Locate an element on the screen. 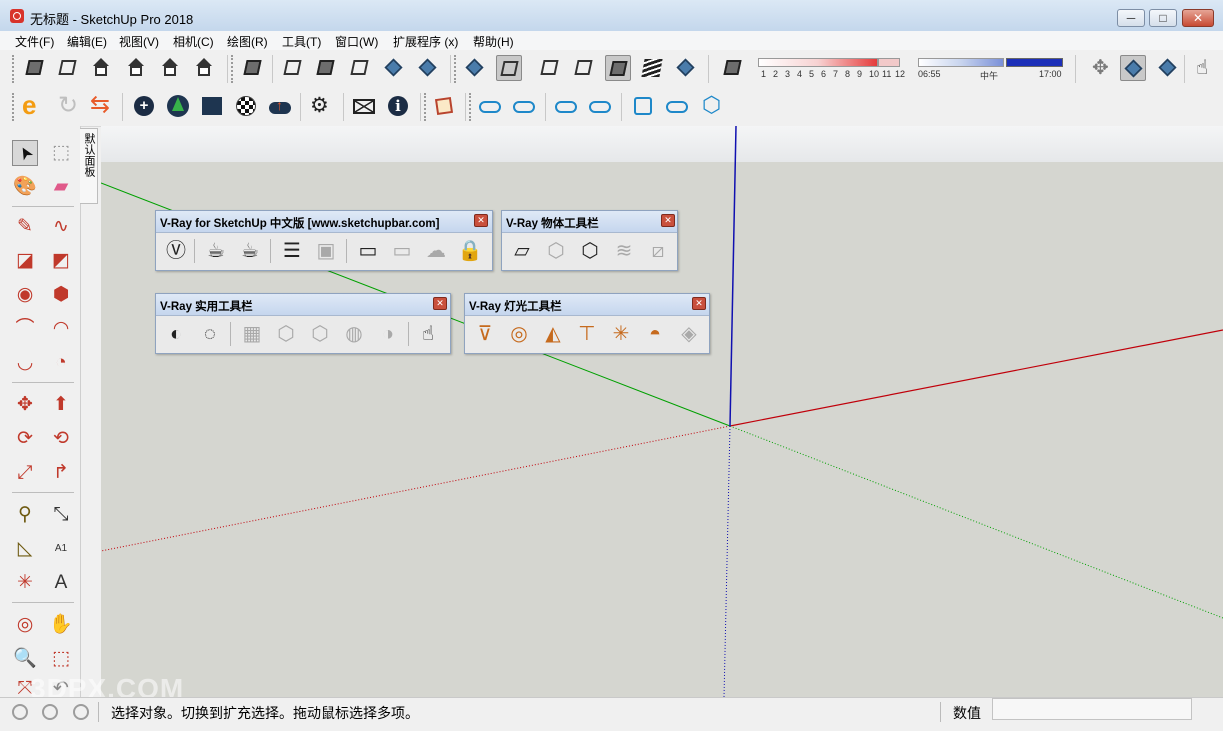  infinite-plane-icon: ⏥ is located at coordinates (522, 251).